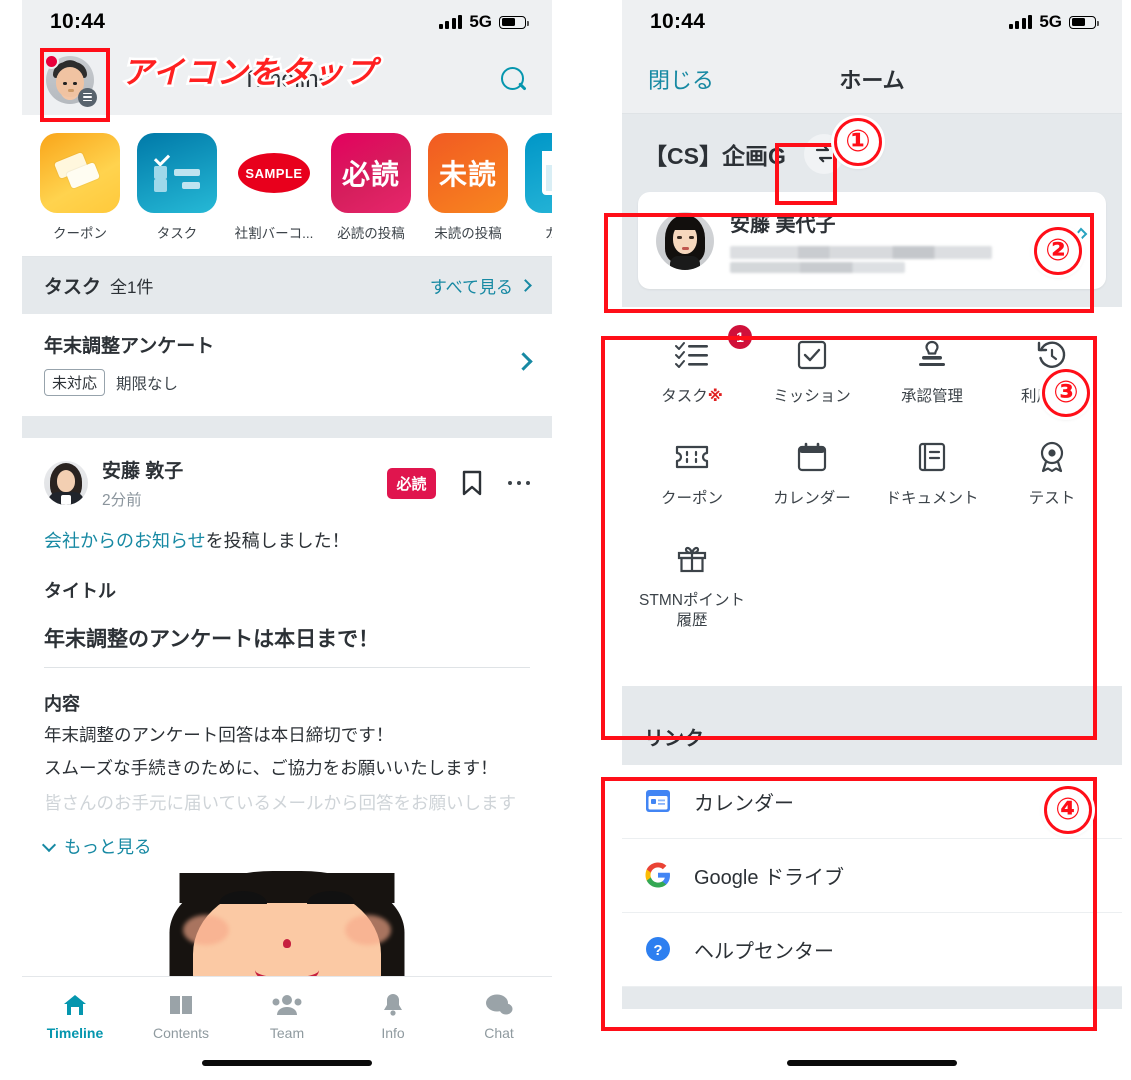  What do you see at coordinates (75, 1016) in the screenshot?
I see `tab-timeline: Timeline` at bounding box center [75, 1016].